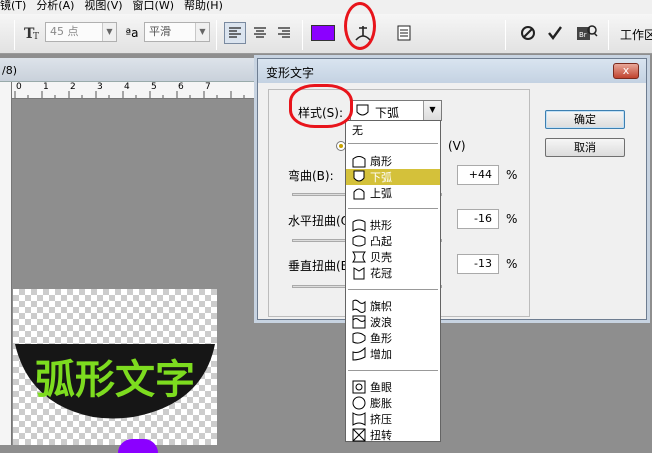 The width and height of the screenshot is (652, 453). Describe the element at coordinates (359, 194) in the screenshot. I see `upper-arc-icon` at that location.